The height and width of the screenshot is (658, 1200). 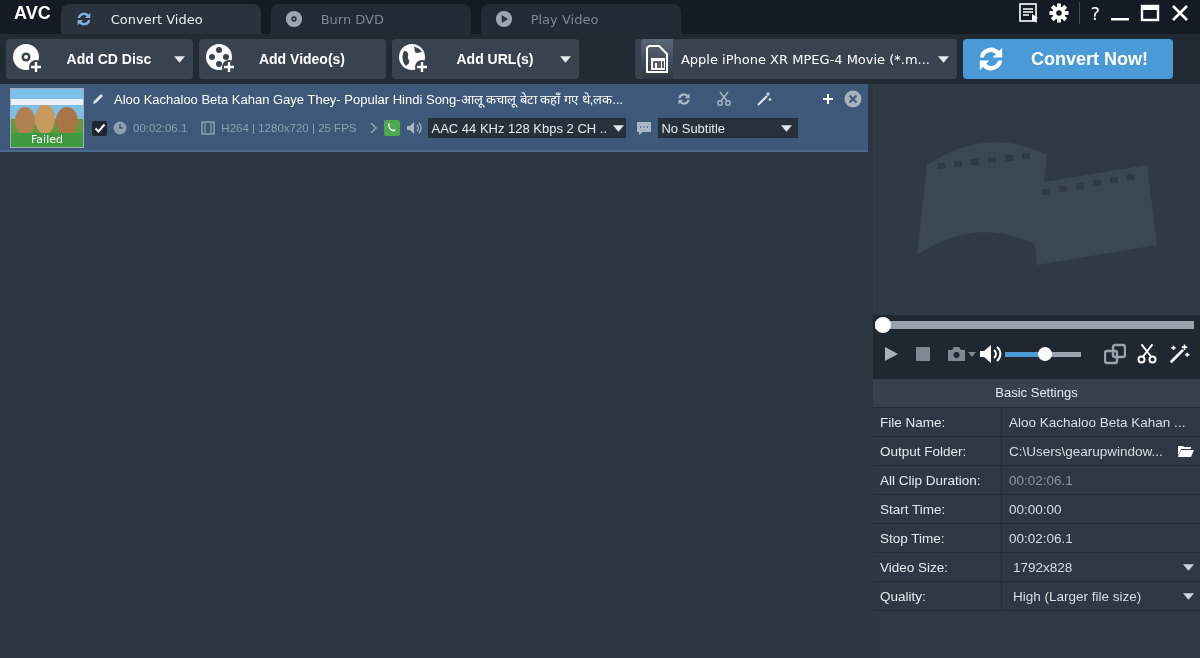 What do you see at coordinates (1147, 354) in the screenshot?
I see `scissors-icon` at bounding box center [1147, 354].